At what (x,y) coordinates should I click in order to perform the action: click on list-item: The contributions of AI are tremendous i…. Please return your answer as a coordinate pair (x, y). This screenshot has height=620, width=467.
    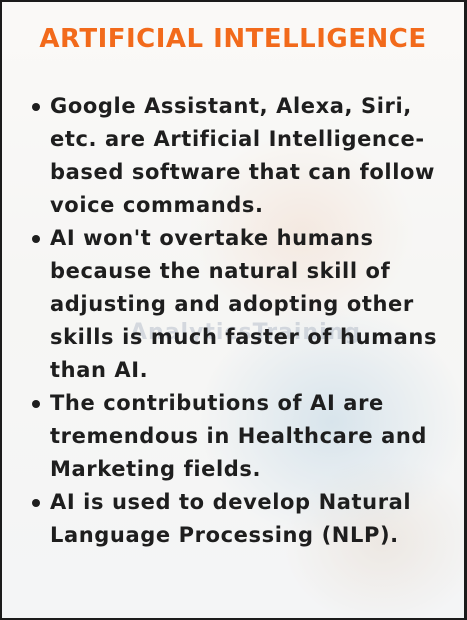
    Looking at the image, I should click on (235, 436).